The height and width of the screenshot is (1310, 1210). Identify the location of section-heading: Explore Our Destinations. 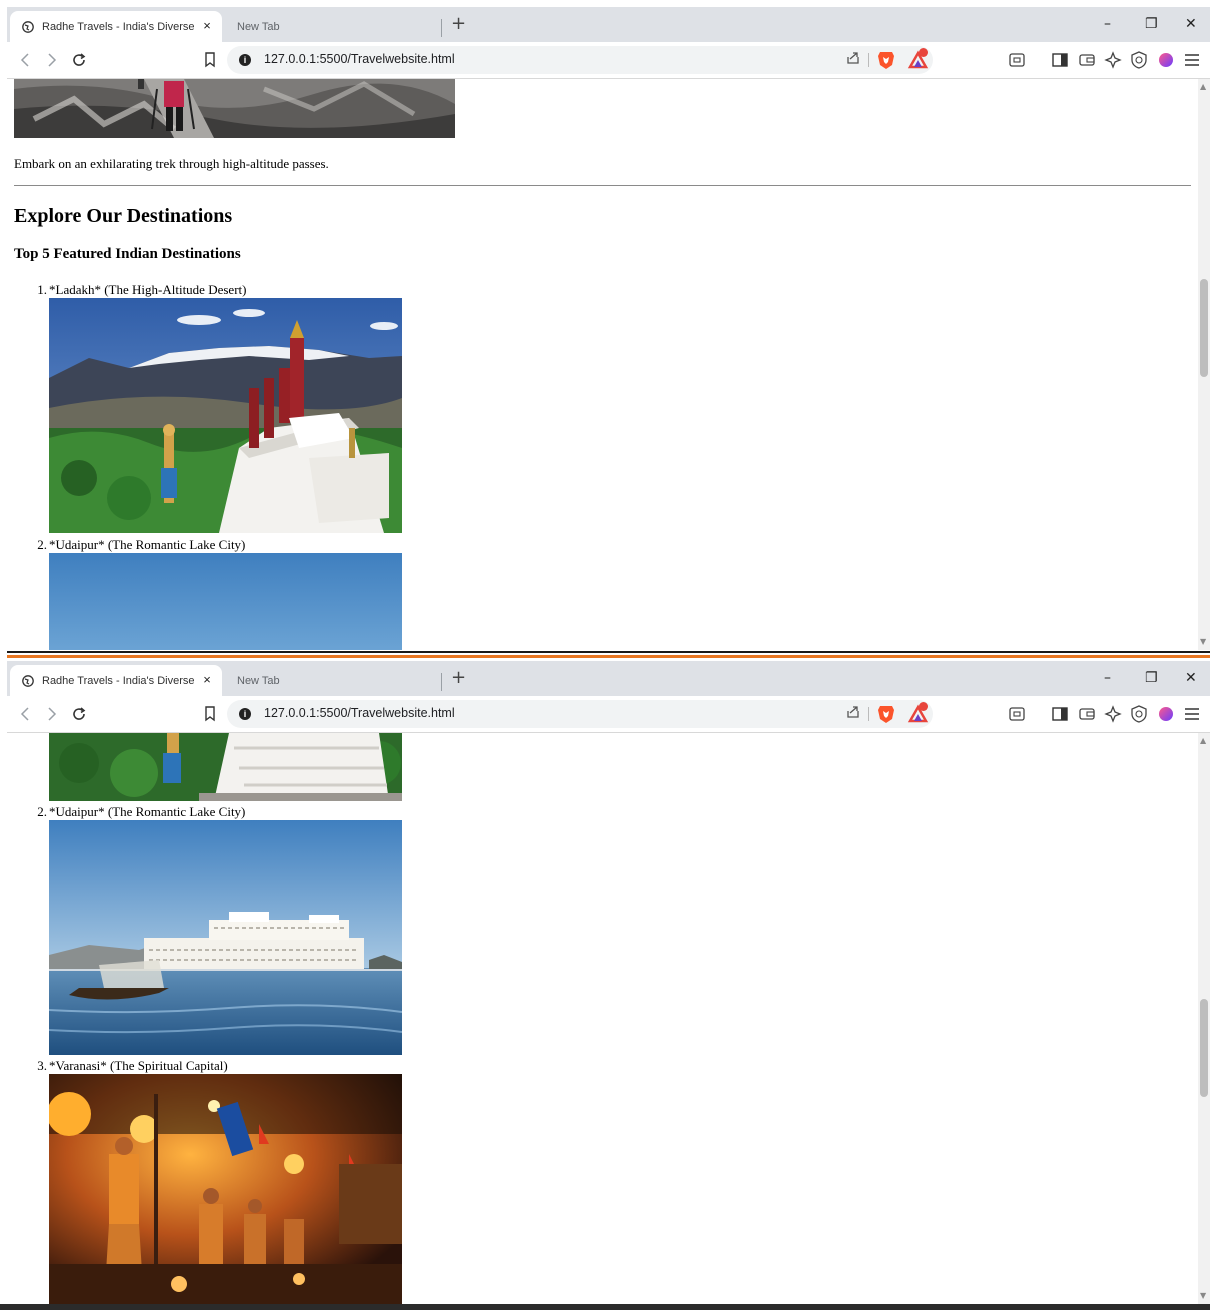
(123, 216).